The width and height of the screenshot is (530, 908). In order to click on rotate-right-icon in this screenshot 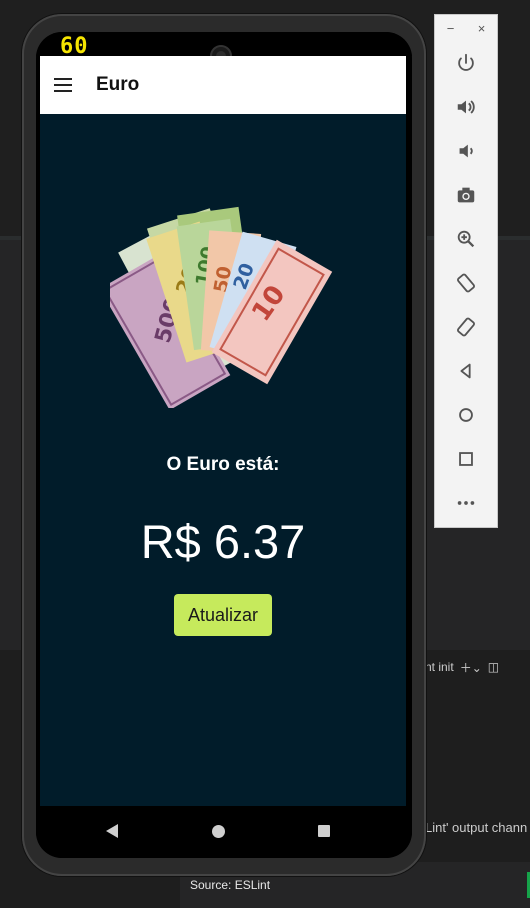, I will do `click(466, 327)`.